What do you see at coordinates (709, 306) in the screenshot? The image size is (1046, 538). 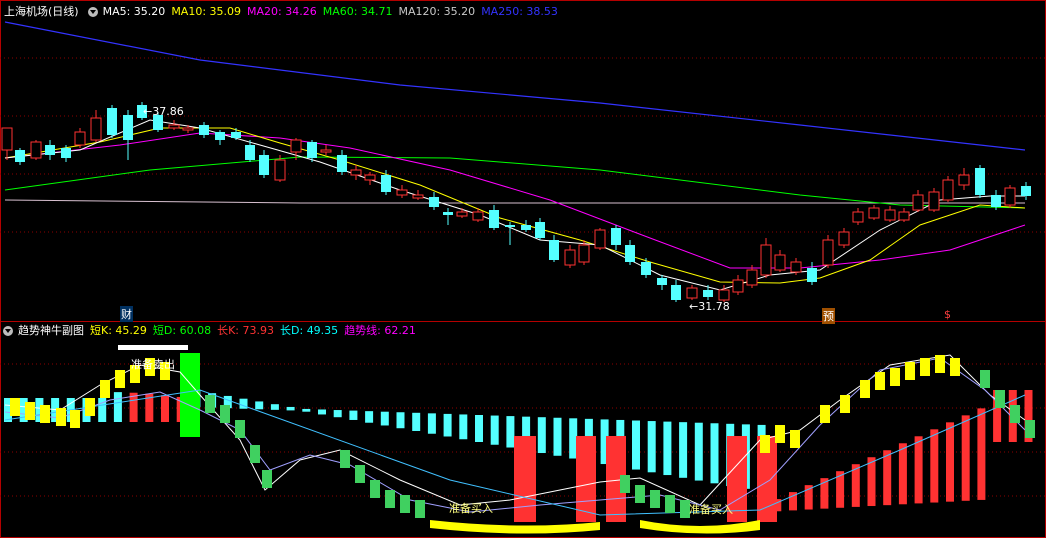 I see `low-price-label: ←31.78` at bounding box center [709, 306].